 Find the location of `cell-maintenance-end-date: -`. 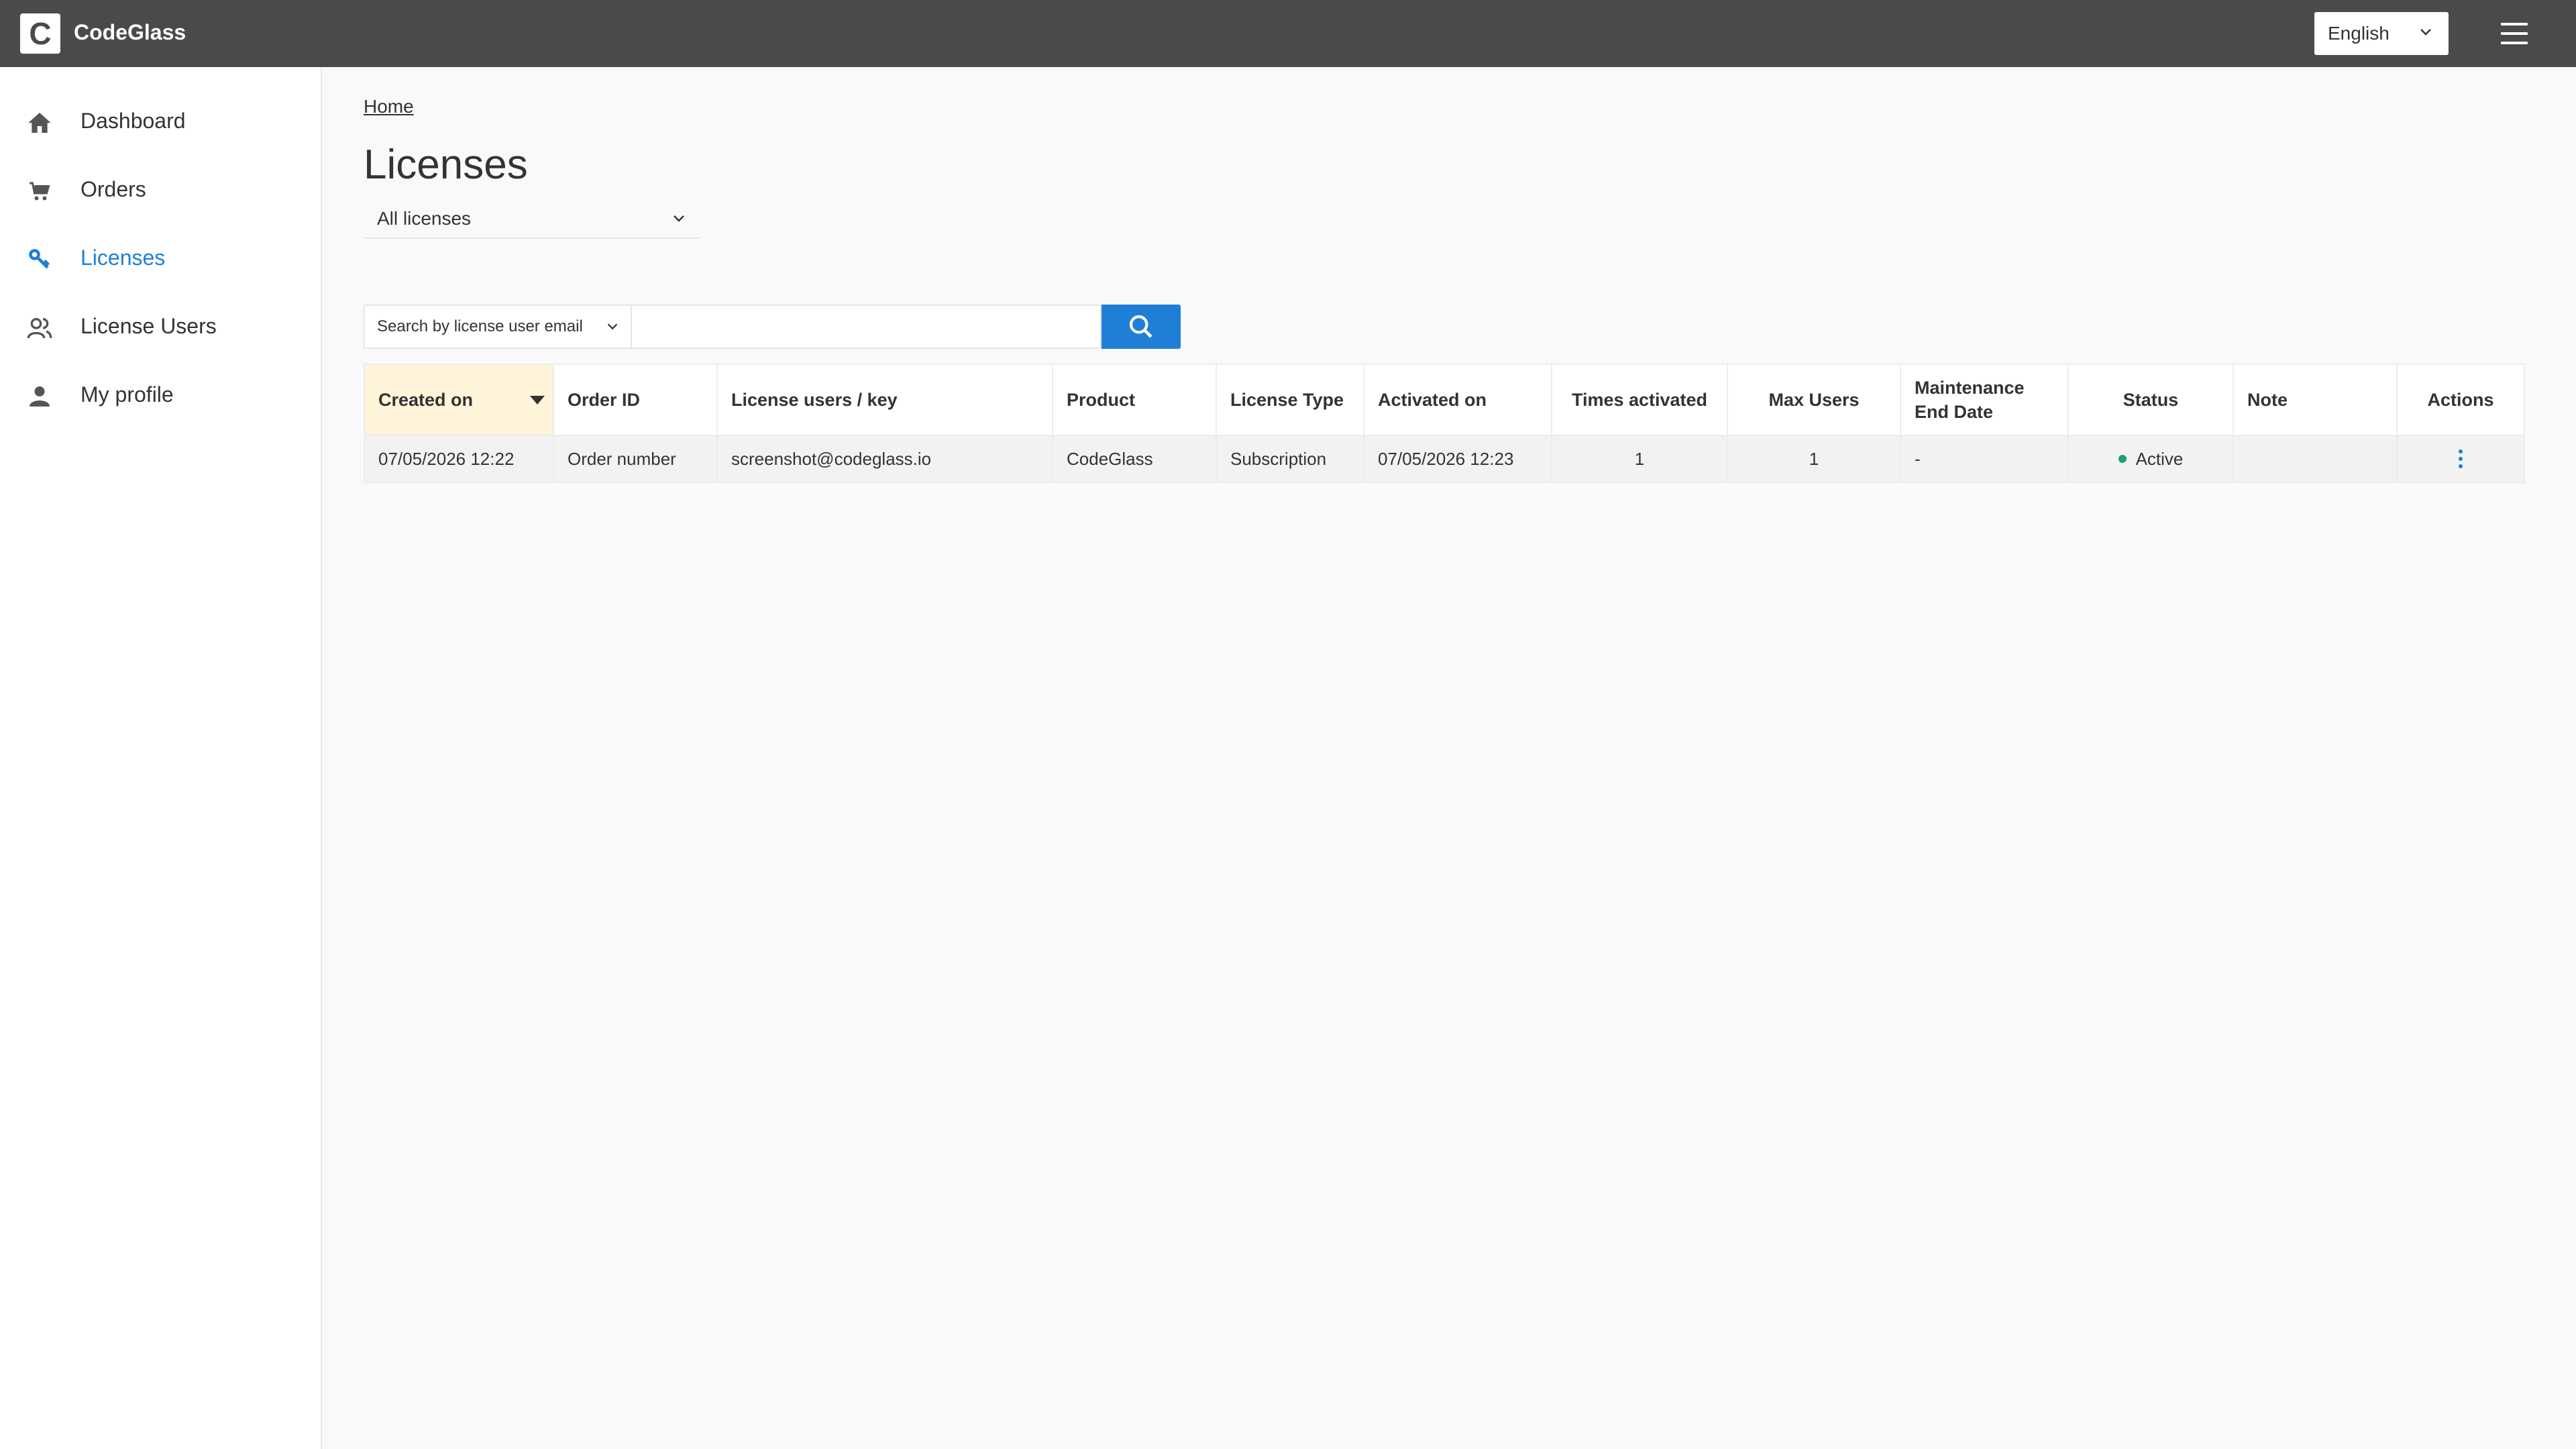

cell-maintenance-end-date: - is located at coordinates (1985, 459).